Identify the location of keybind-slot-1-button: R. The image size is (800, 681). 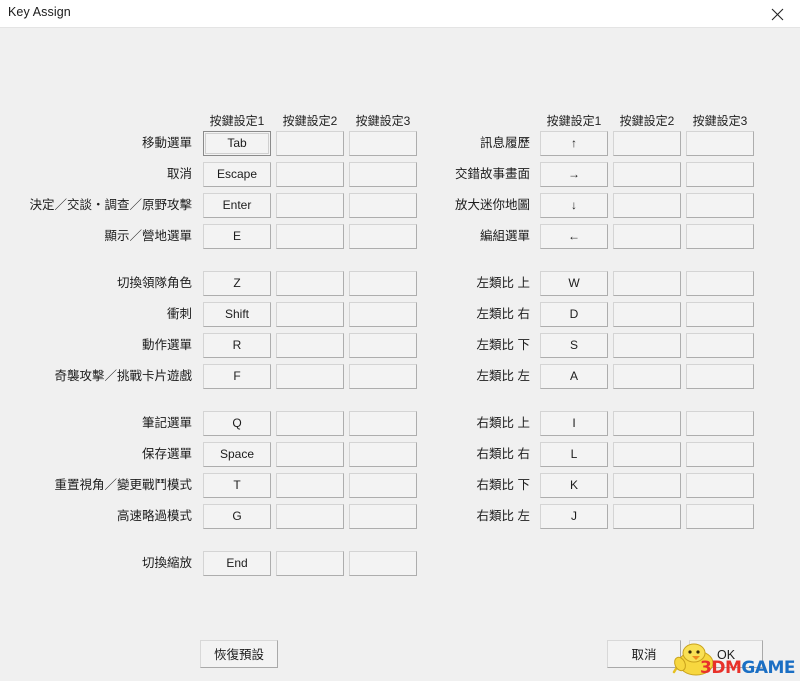
(237, 345).